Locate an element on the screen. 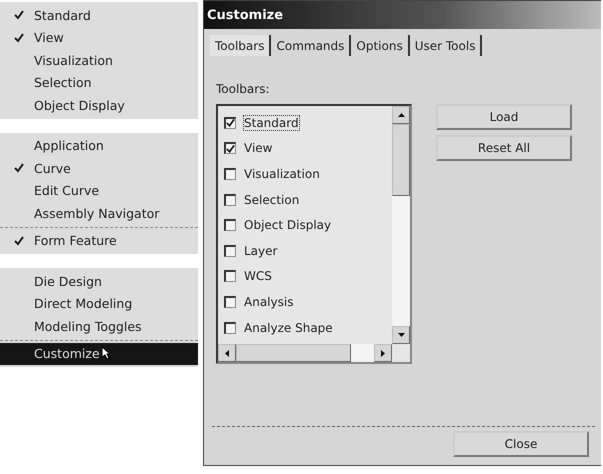 The height and width of the screenshot is (474, 603). toolbar-item: Standard is located at coordinates (271, 123).